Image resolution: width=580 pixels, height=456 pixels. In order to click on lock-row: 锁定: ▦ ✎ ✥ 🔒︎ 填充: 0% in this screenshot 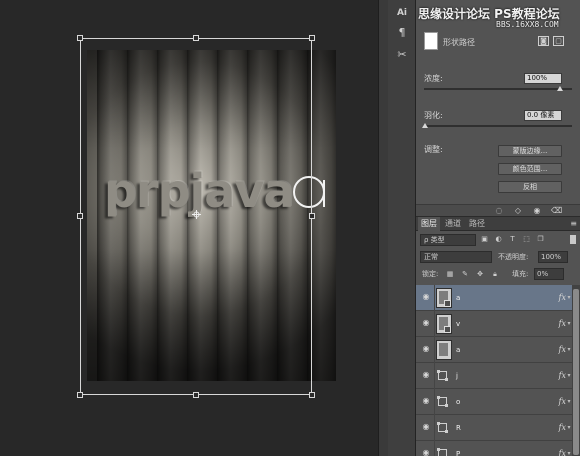, I will do `click(498, 274)`.